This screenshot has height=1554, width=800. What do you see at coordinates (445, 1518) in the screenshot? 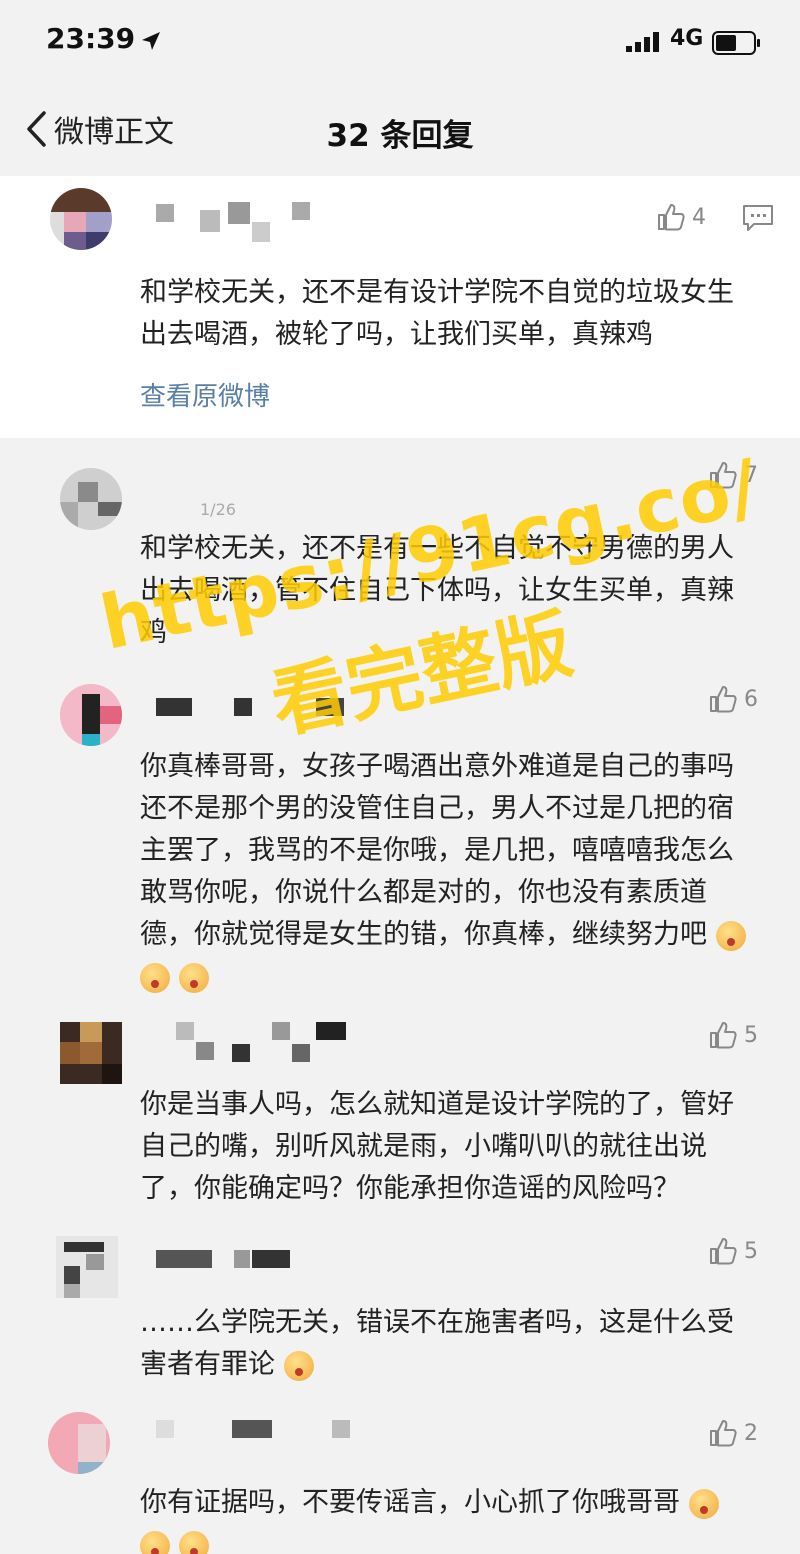
I see `comment-text: 你有证据吗，不要传谣言，小心抓了你哦哥哥` at bounding box center [445, 1518].